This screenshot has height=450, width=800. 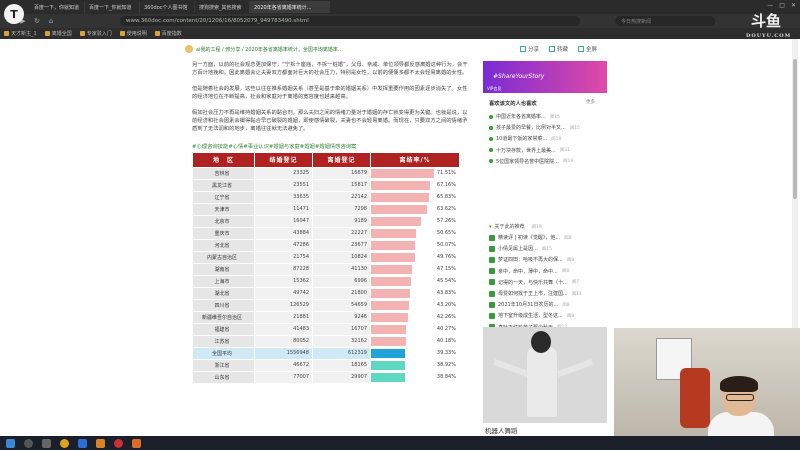 What do you see at coordinates (665, 21) in the screenshot?
I see `browser-search-input: 今日热搜新闻` at bounding box center [665, 21].